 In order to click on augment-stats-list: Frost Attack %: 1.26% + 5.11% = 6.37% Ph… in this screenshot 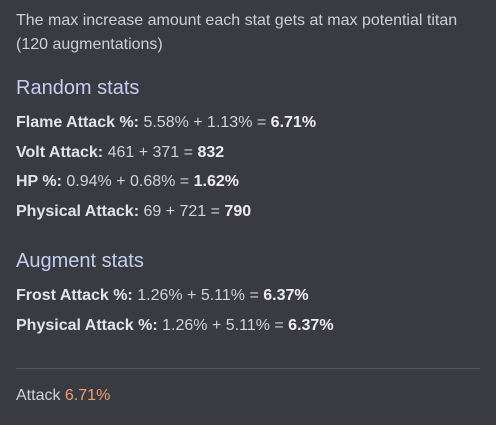, I will do `click(248, 311)`.